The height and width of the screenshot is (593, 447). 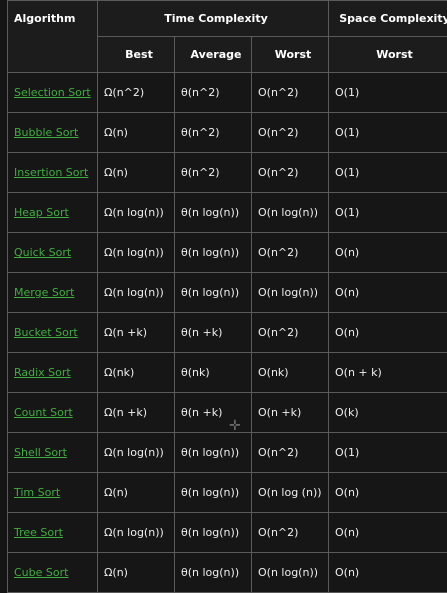 What do you see at coordinates (44, 292) in the screenshot?
I see `algorithm-link-merge-sort: Merge Sort` at bounding box center [44, 292].